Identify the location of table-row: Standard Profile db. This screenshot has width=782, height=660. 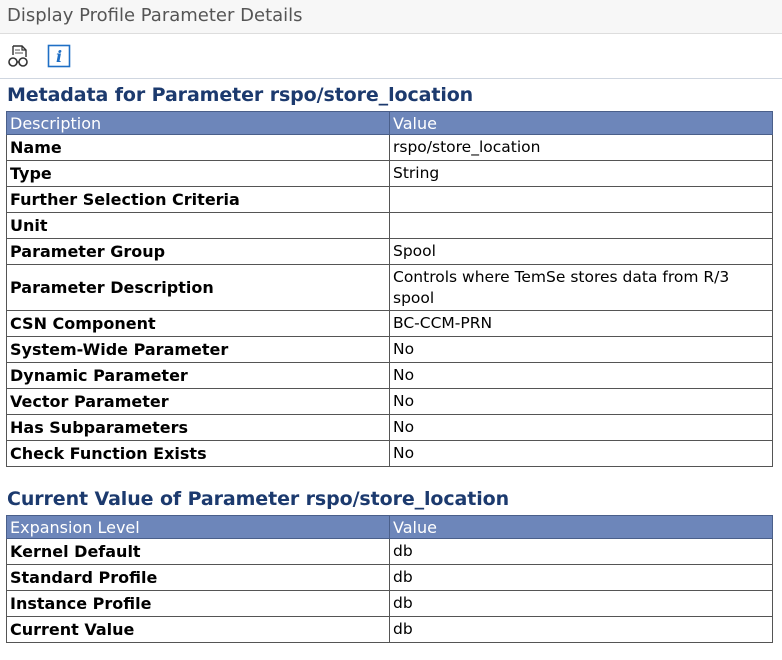
(389, 577).